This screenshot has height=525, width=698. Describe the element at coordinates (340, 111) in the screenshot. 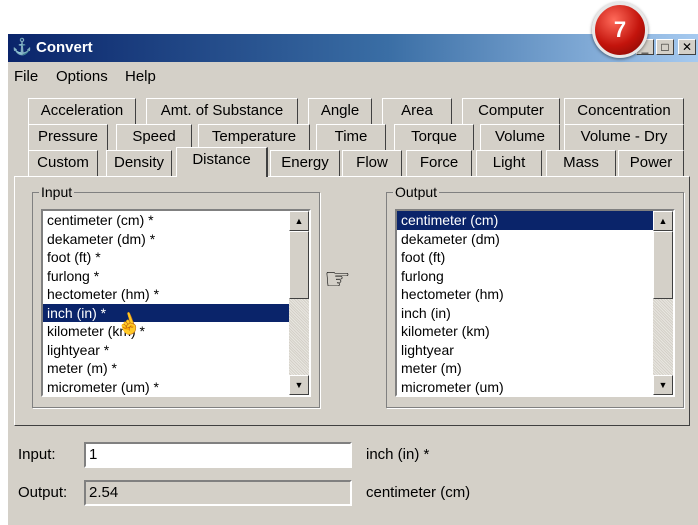

I see `tab-angle: Angle` at that location.